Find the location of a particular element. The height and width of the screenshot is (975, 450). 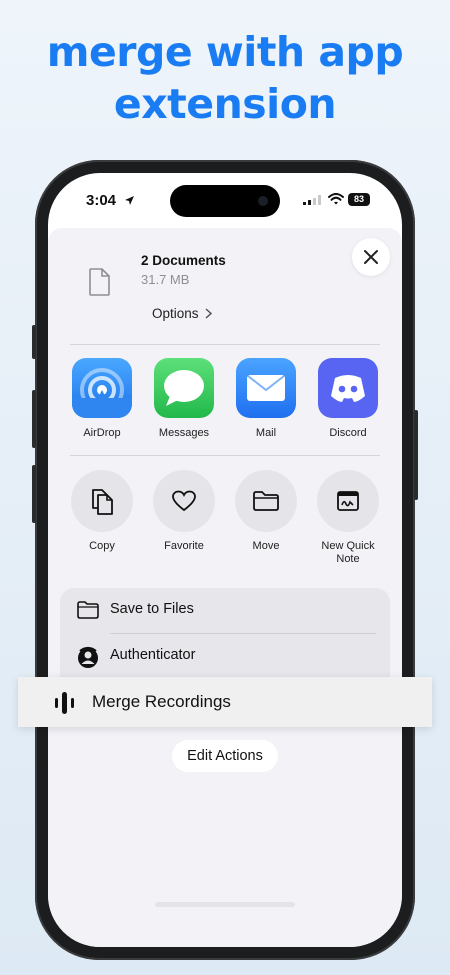

action-label-line-1: New Quick is located at coordinates (348, 546).